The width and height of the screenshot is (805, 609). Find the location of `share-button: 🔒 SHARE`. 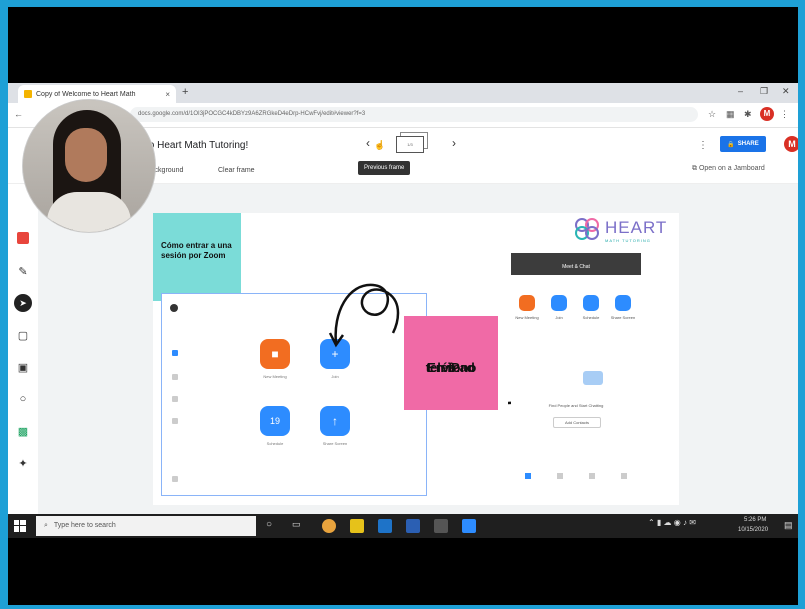

share-button: 🔒 SHARE is located at coordinates (743, 144).